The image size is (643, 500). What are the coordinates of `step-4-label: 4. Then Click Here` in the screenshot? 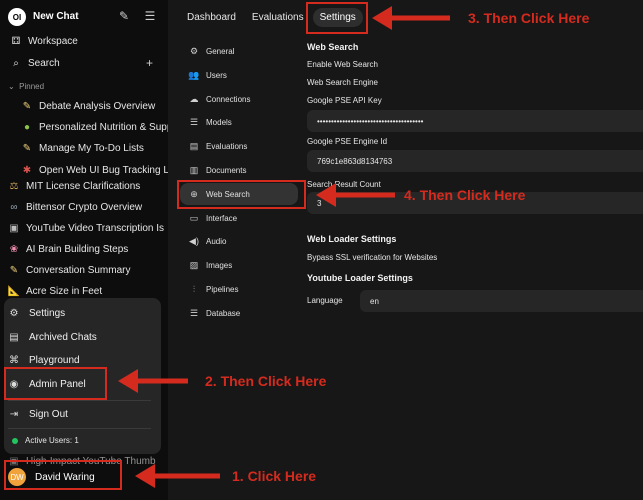 It's located at (465, 195).